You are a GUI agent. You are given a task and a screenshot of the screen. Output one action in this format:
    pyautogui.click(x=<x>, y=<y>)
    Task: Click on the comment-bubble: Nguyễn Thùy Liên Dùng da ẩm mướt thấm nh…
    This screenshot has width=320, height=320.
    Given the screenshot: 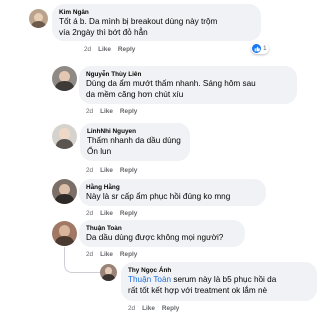 What is the action you would take?
    pyautogui.click(x=188, y=85)
    